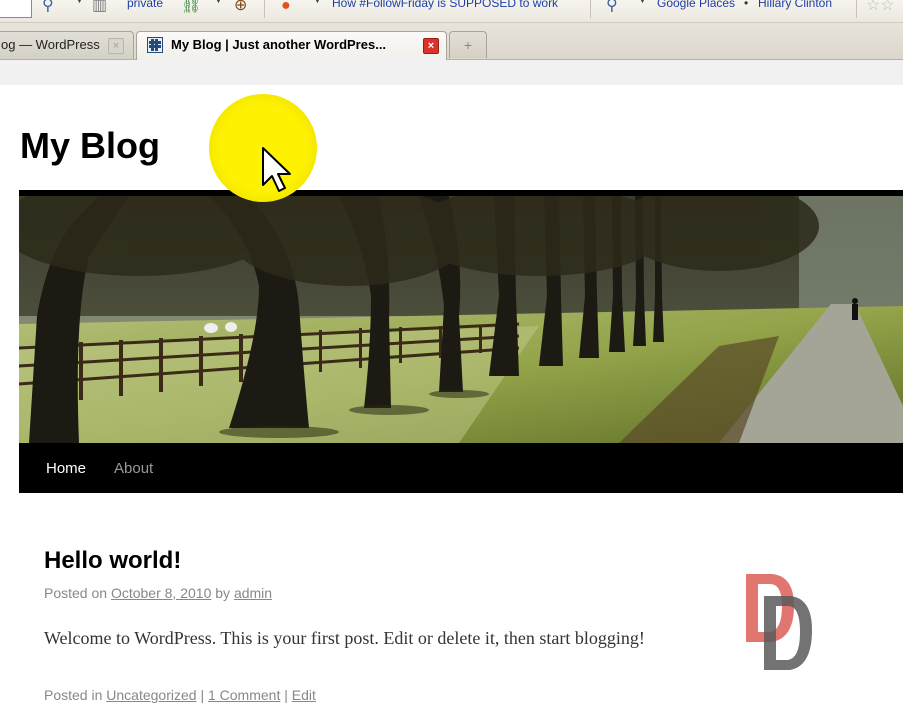 This screenshot has height=720, width=903. I want to click on nav-item-home: Home, so click(66, 469).